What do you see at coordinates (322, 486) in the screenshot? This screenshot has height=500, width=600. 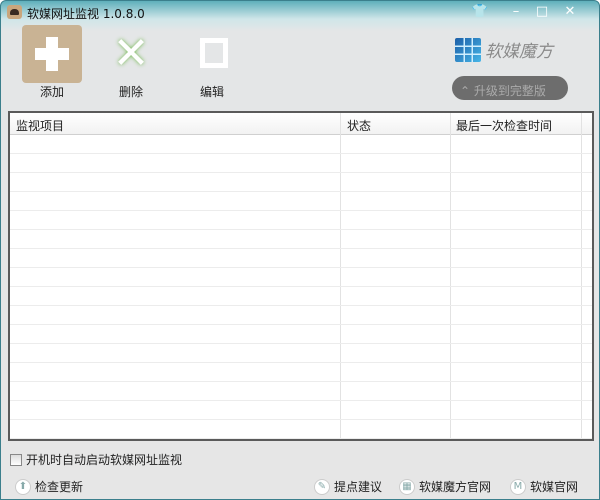 I see `pen-icon: ✎` at bounding box center [322, 486].